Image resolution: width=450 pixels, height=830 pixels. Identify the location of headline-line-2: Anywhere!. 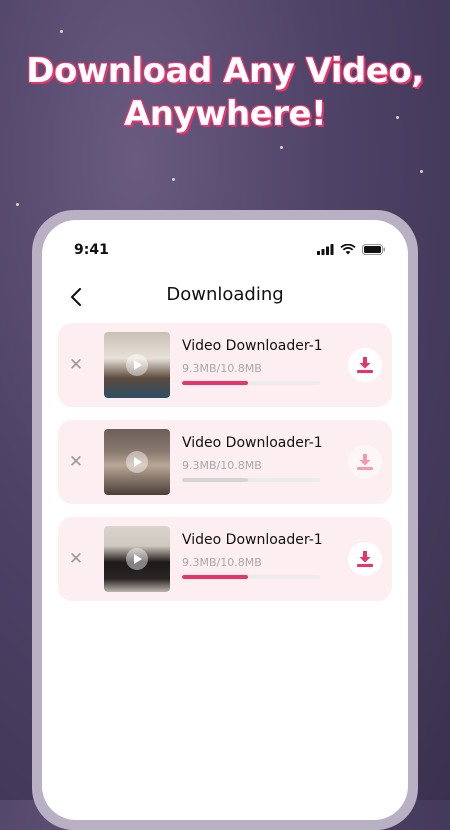
(225, 114).